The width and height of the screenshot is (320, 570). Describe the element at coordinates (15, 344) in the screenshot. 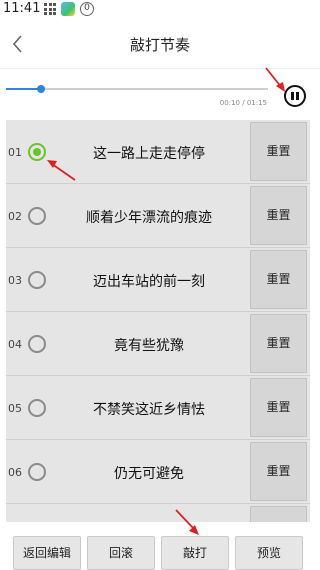

I see `lyric-number: 04` at that location.